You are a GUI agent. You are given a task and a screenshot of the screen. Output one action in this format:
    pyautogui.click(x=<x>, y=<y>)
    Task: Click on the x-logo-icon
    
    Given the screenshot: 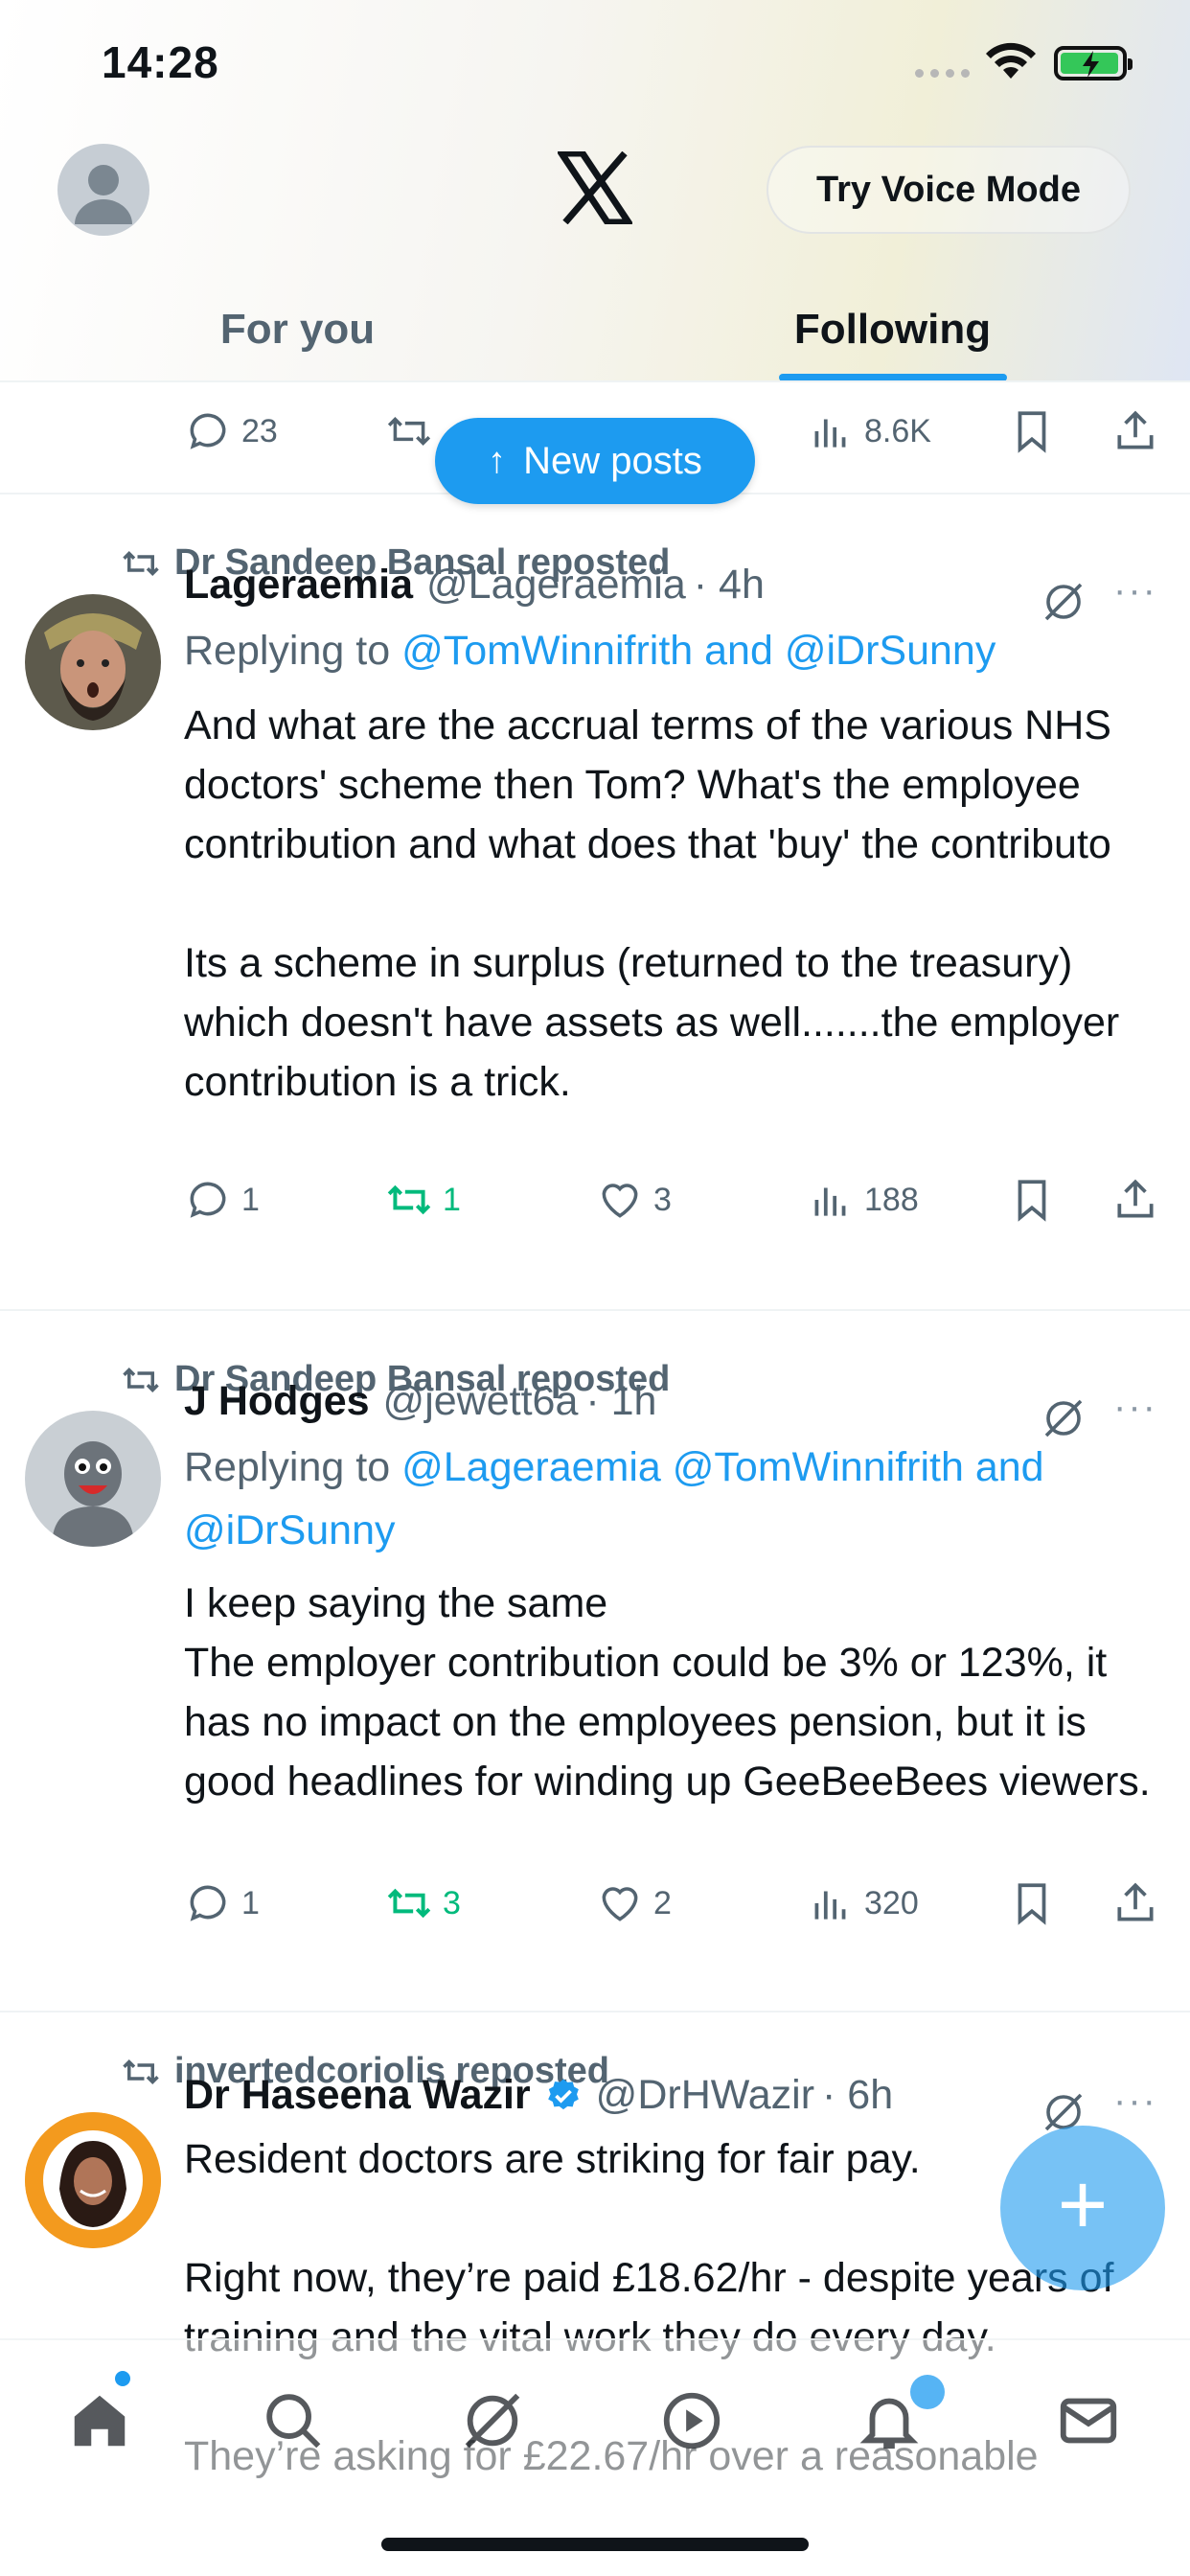 What is the action you would take?
    pyautogui.click(x=595, y=187)
    